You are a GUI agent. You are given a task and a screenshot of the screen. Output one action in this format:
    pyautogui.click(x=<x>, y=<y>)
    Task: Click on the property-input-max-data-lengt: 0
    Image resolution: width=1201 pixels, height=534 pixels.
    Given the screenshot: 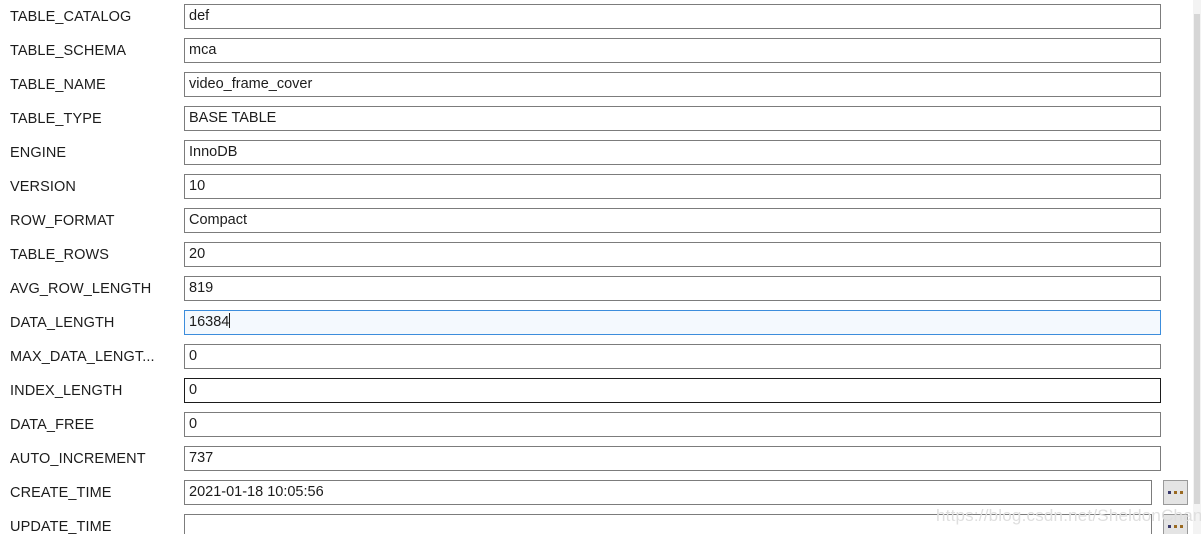 What is the action you would take?
    pyautogui.click(x=672, y=356)
    